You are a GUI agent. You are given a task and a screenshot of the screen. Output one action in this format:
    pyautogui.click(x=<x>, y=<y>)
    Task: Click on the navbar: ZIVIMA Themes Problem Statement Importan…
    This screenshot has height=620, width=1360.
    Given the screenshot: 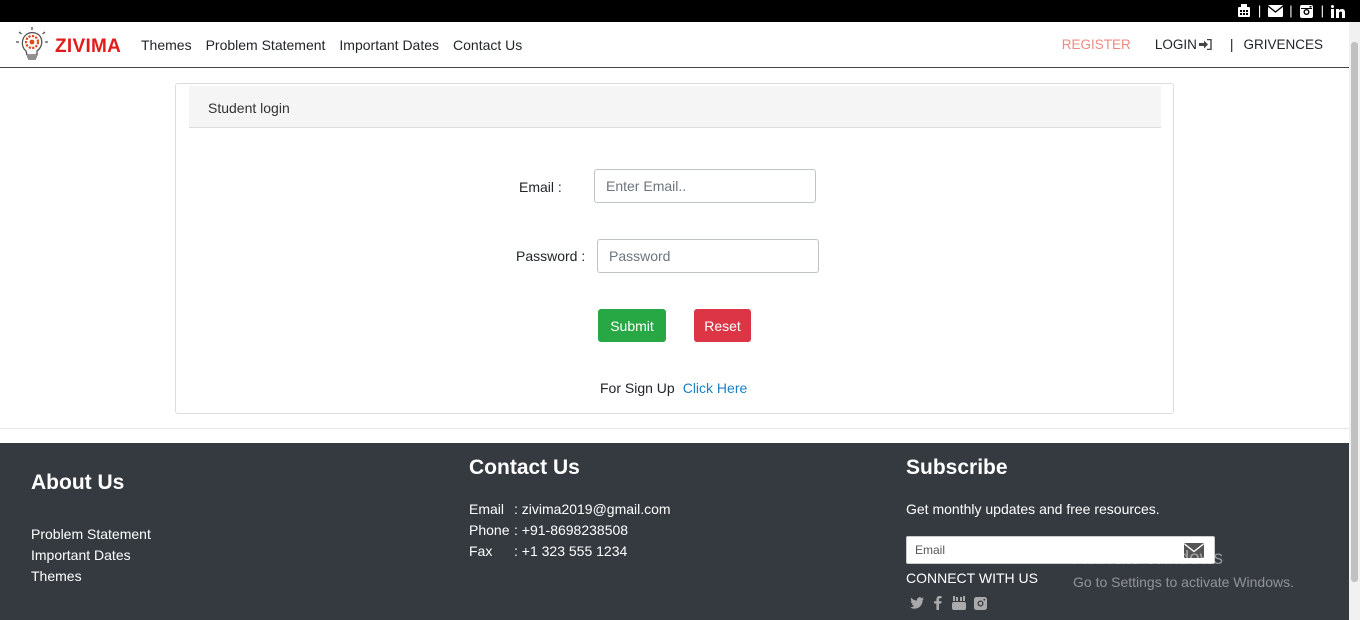 What is the action you would take?
    pyautogui.click(x=674, y=45)
    